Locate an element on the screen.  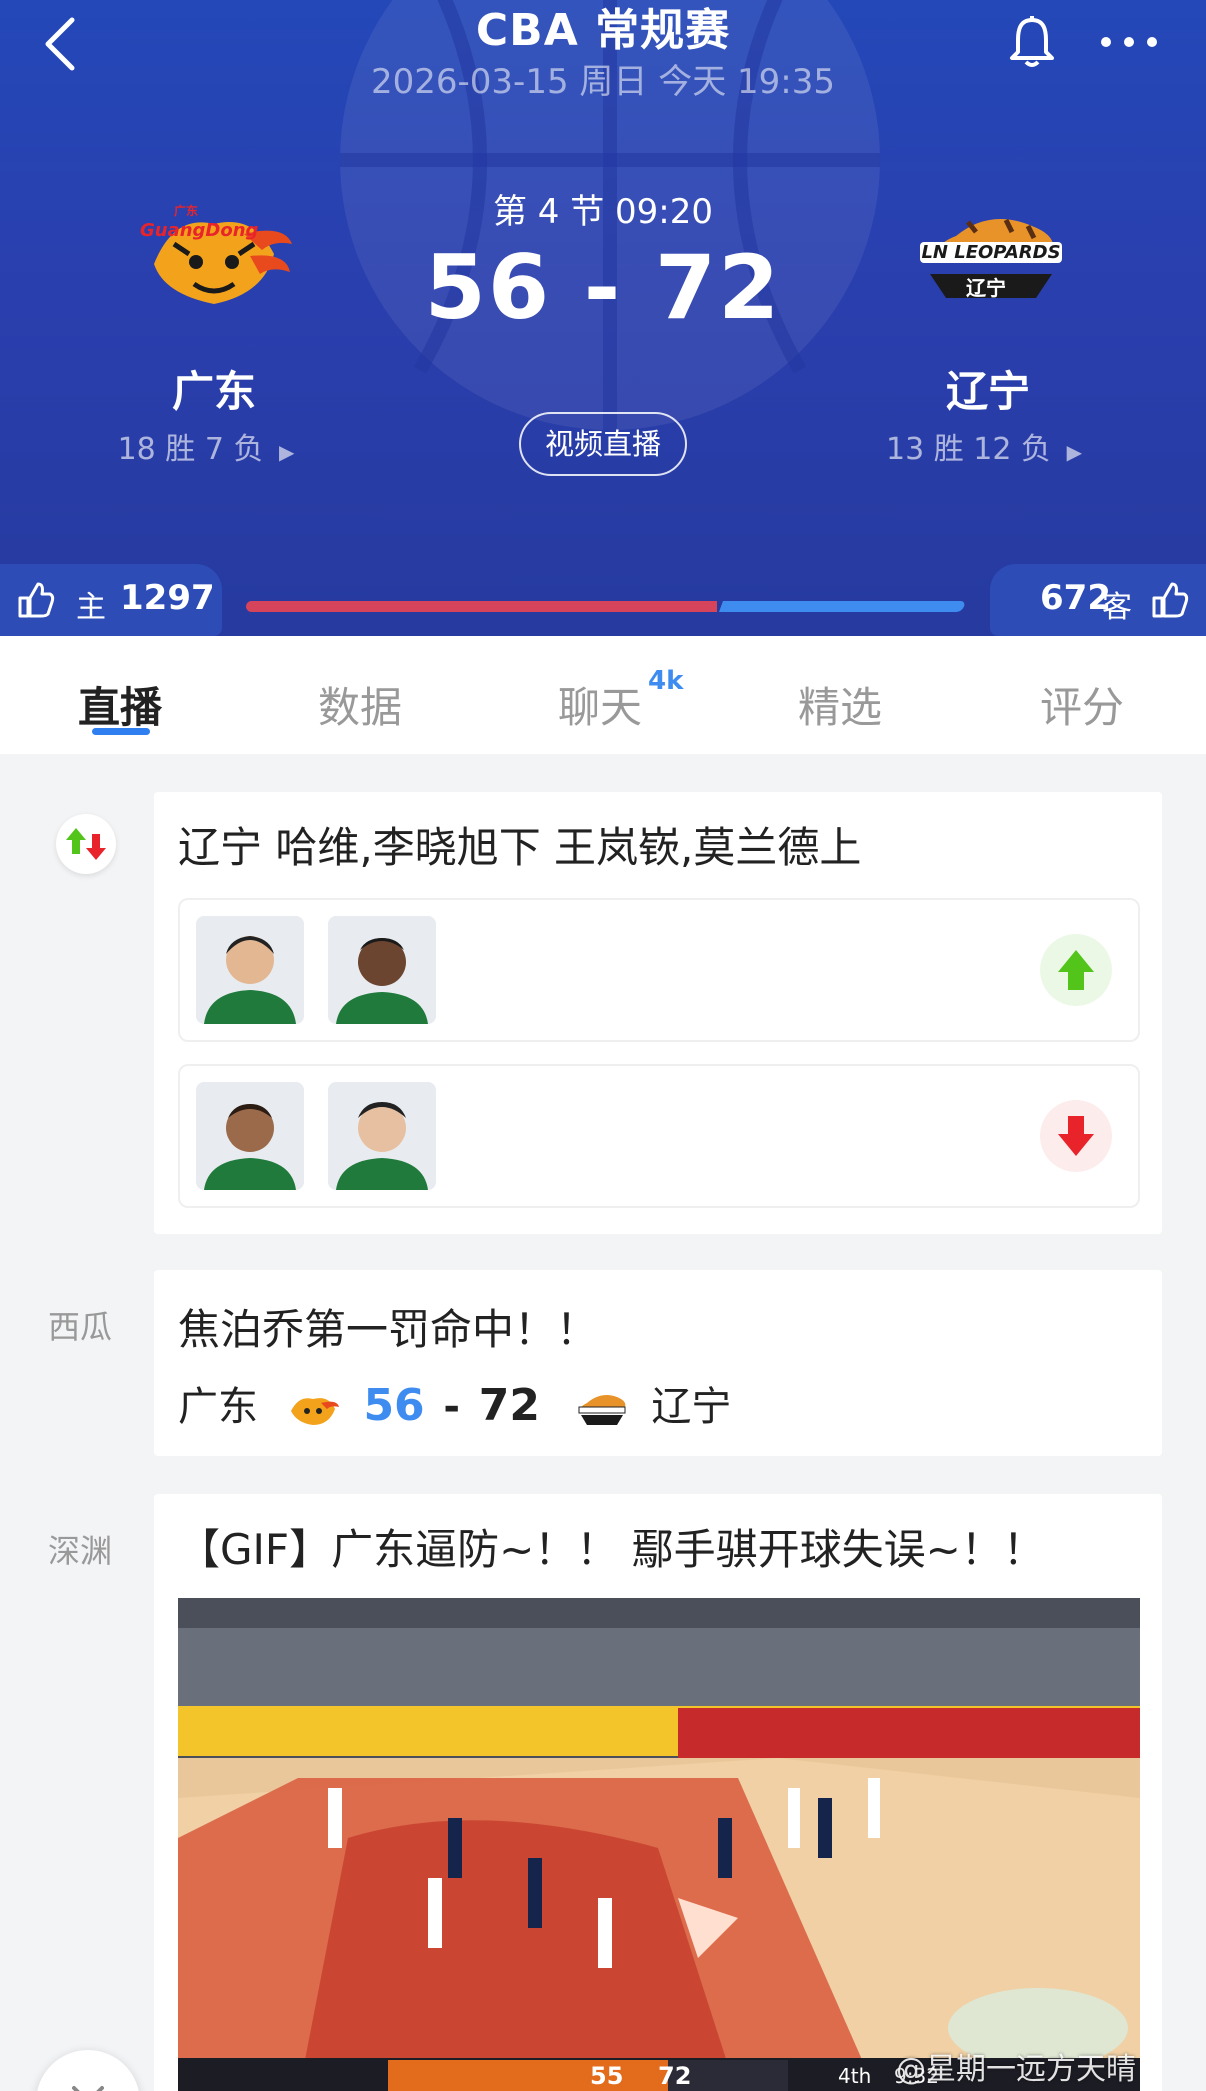
active-tab-indicator is located at coordinates (121, 731).